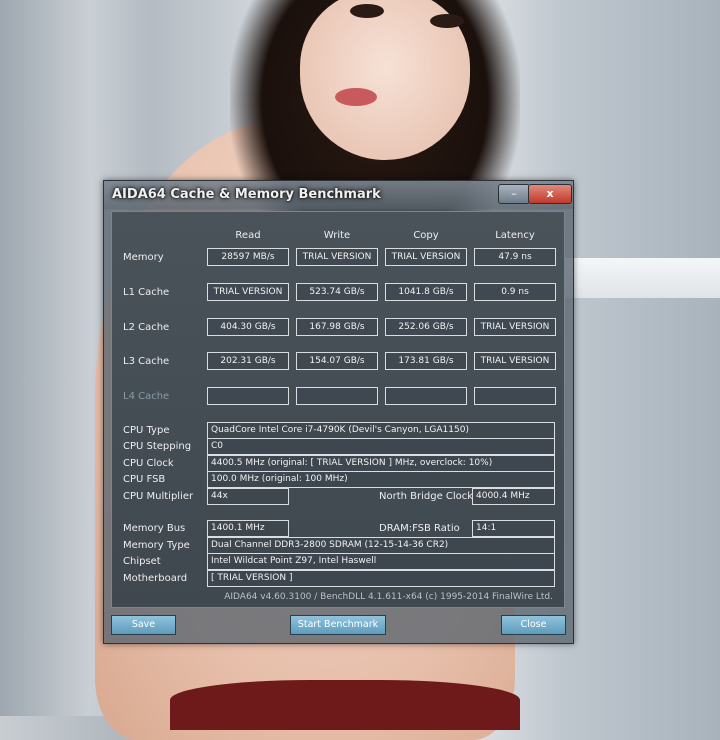  I want to click on chipset-label: Chipset, so click(142, 561).